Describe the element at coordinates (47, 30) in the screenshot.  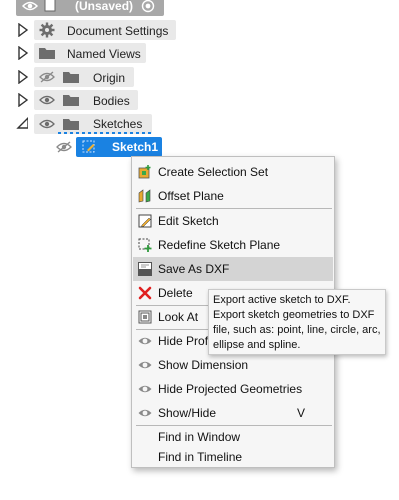
I see `gear-icon` at that location.